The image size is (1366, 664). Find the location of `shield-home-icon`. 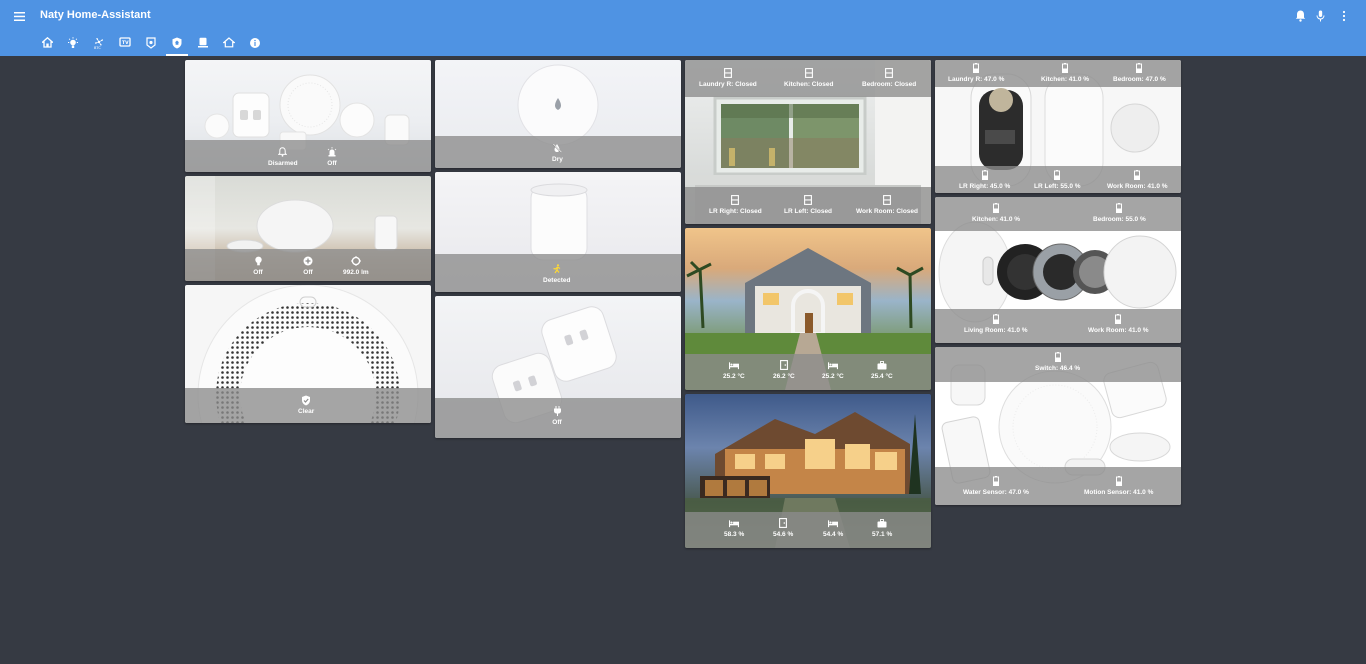

shield-home-icon is located at coordinates (177, 43).